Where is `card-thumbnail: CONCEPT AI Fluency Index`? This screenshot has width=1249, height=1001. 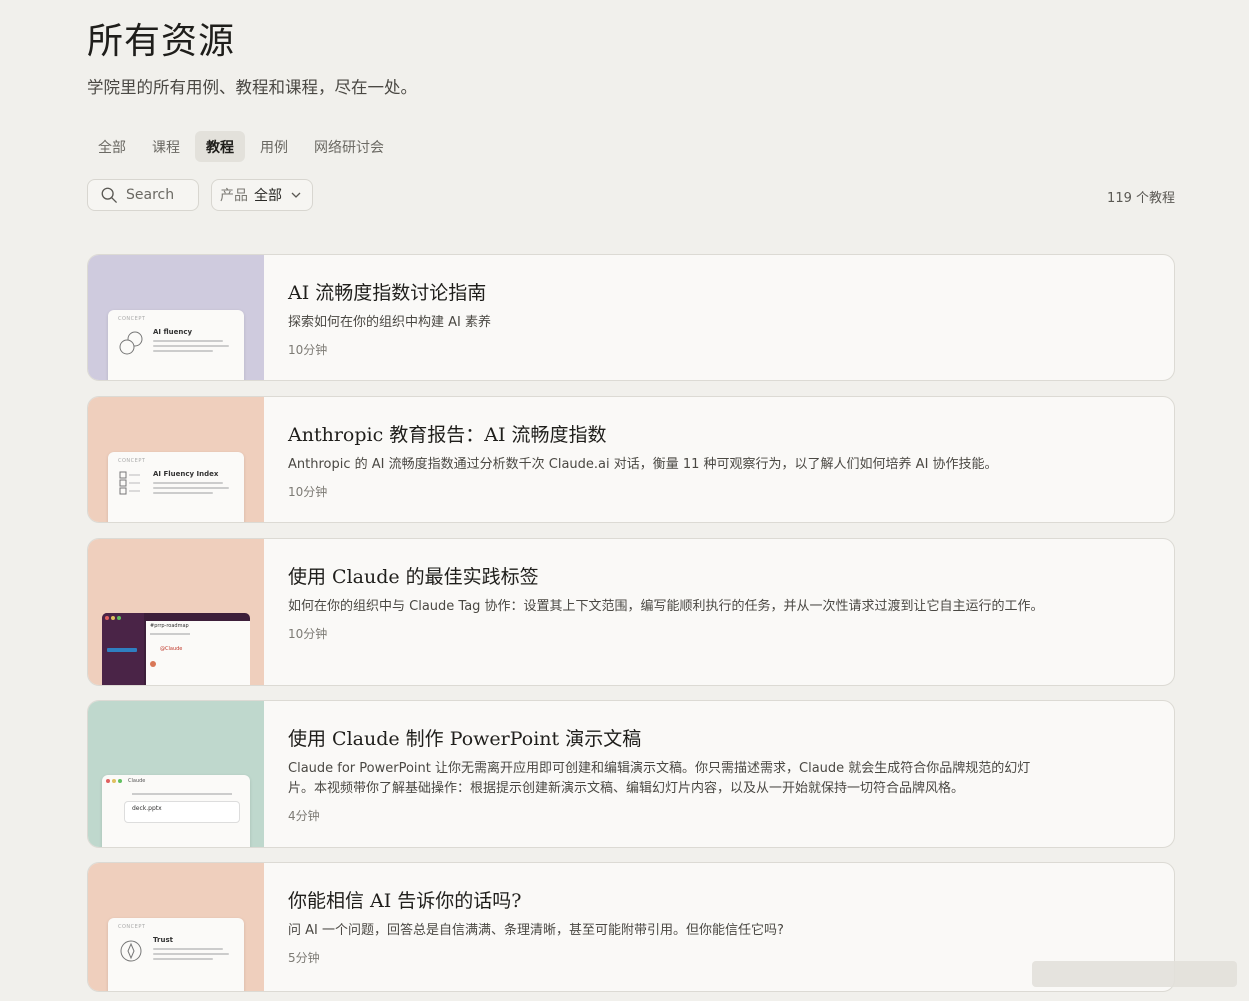
card-thumbnail: CONCEPT AI Fluency Index is located at coordinates (176, 459).